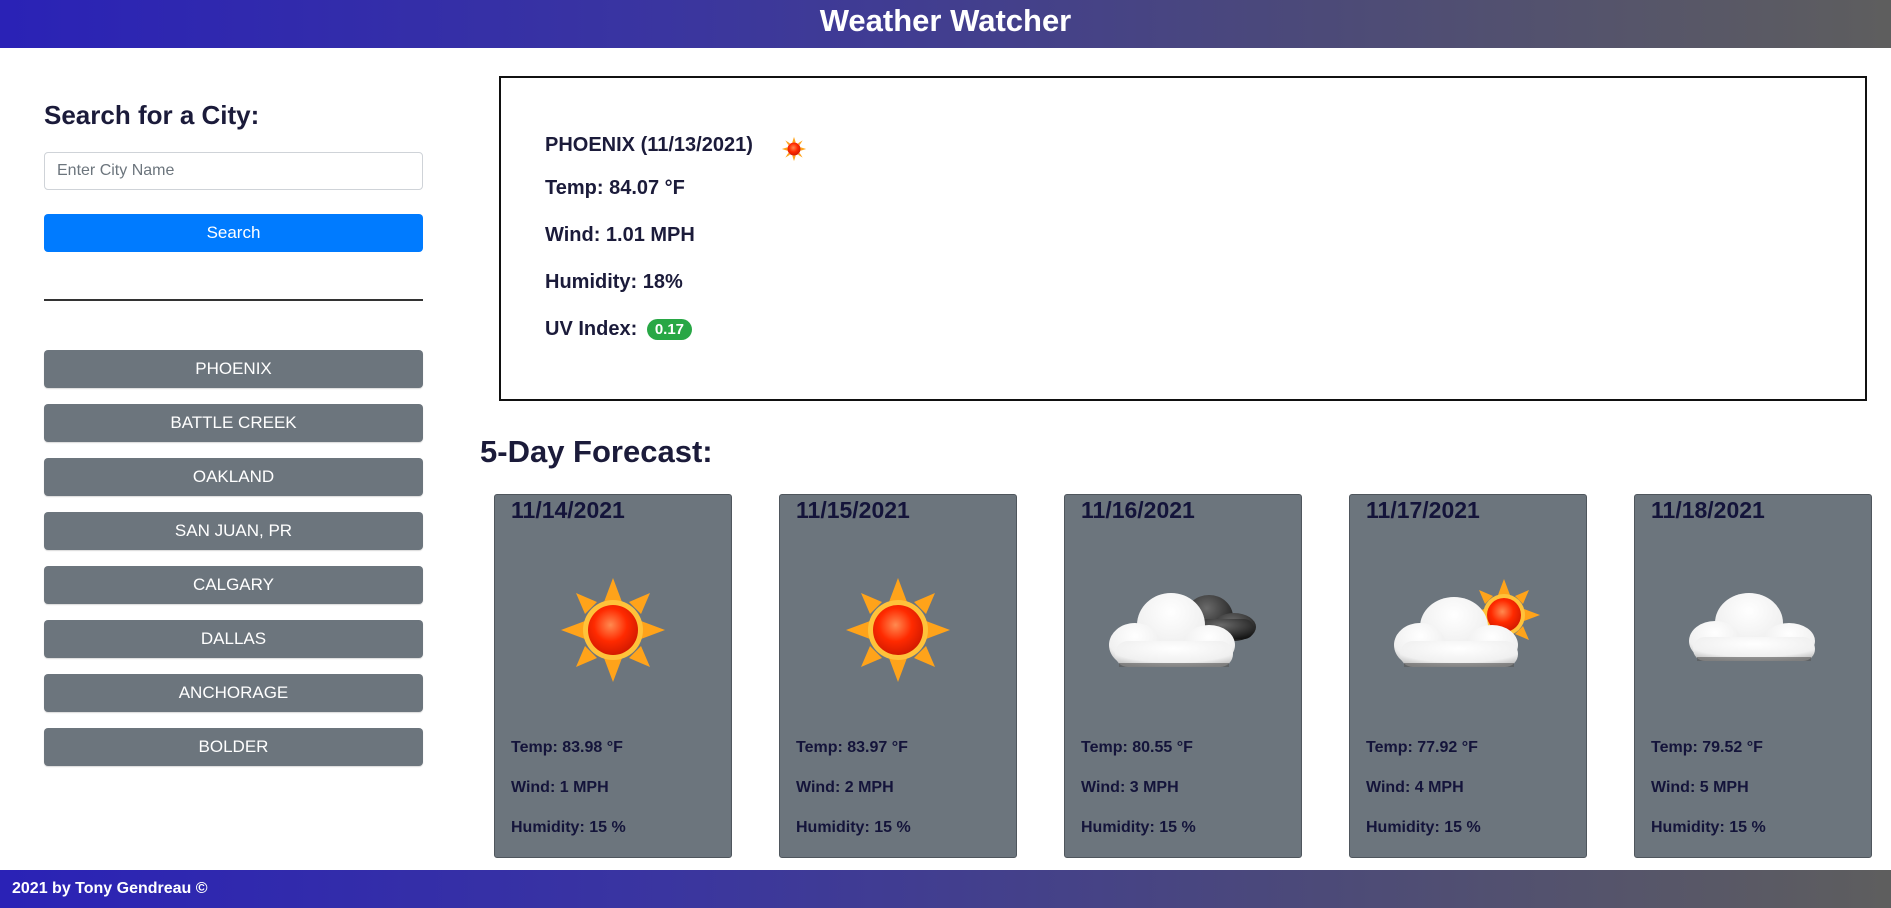 The image size is (1891, 908). I want to click on current-uv: UV Index: 0.17, so click(619, 329).